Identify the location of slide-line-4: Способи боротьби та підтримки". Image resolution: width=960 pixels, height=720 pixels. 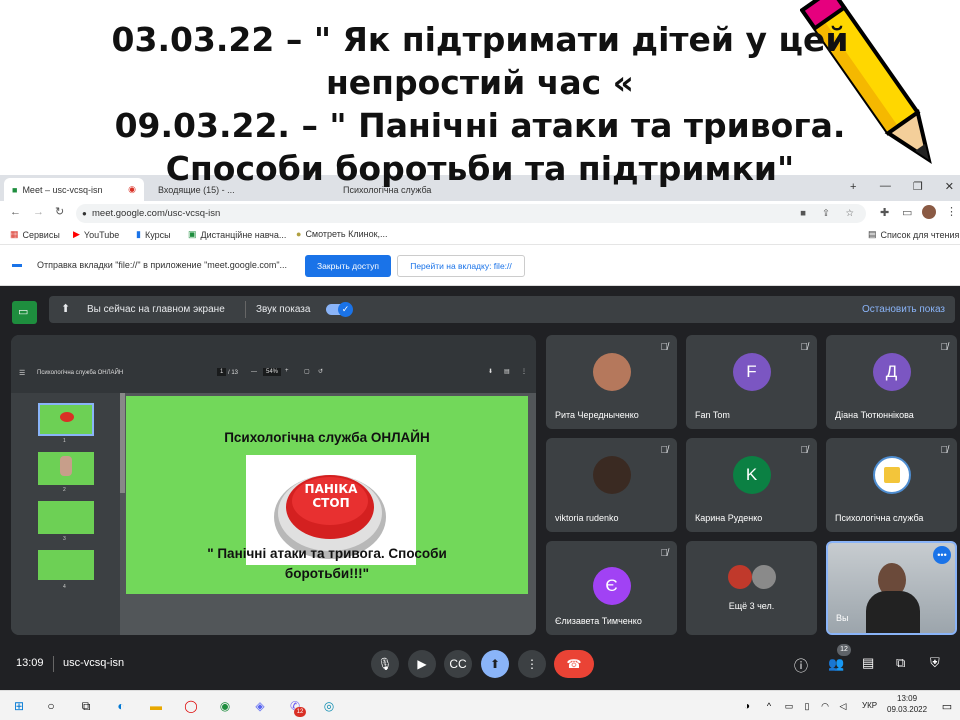
(480, 168).